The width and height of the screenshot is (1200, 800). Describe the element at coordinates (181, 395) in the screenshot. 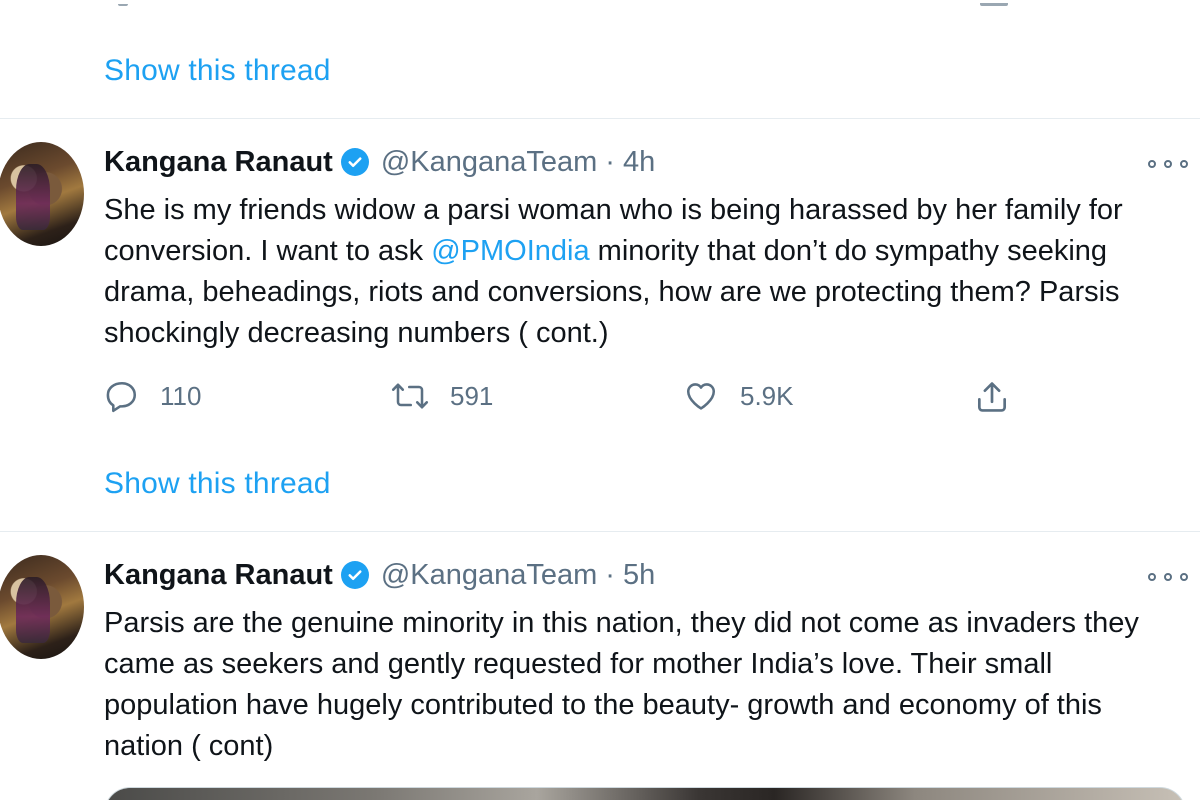

I see `reply-count: 110` at that location.